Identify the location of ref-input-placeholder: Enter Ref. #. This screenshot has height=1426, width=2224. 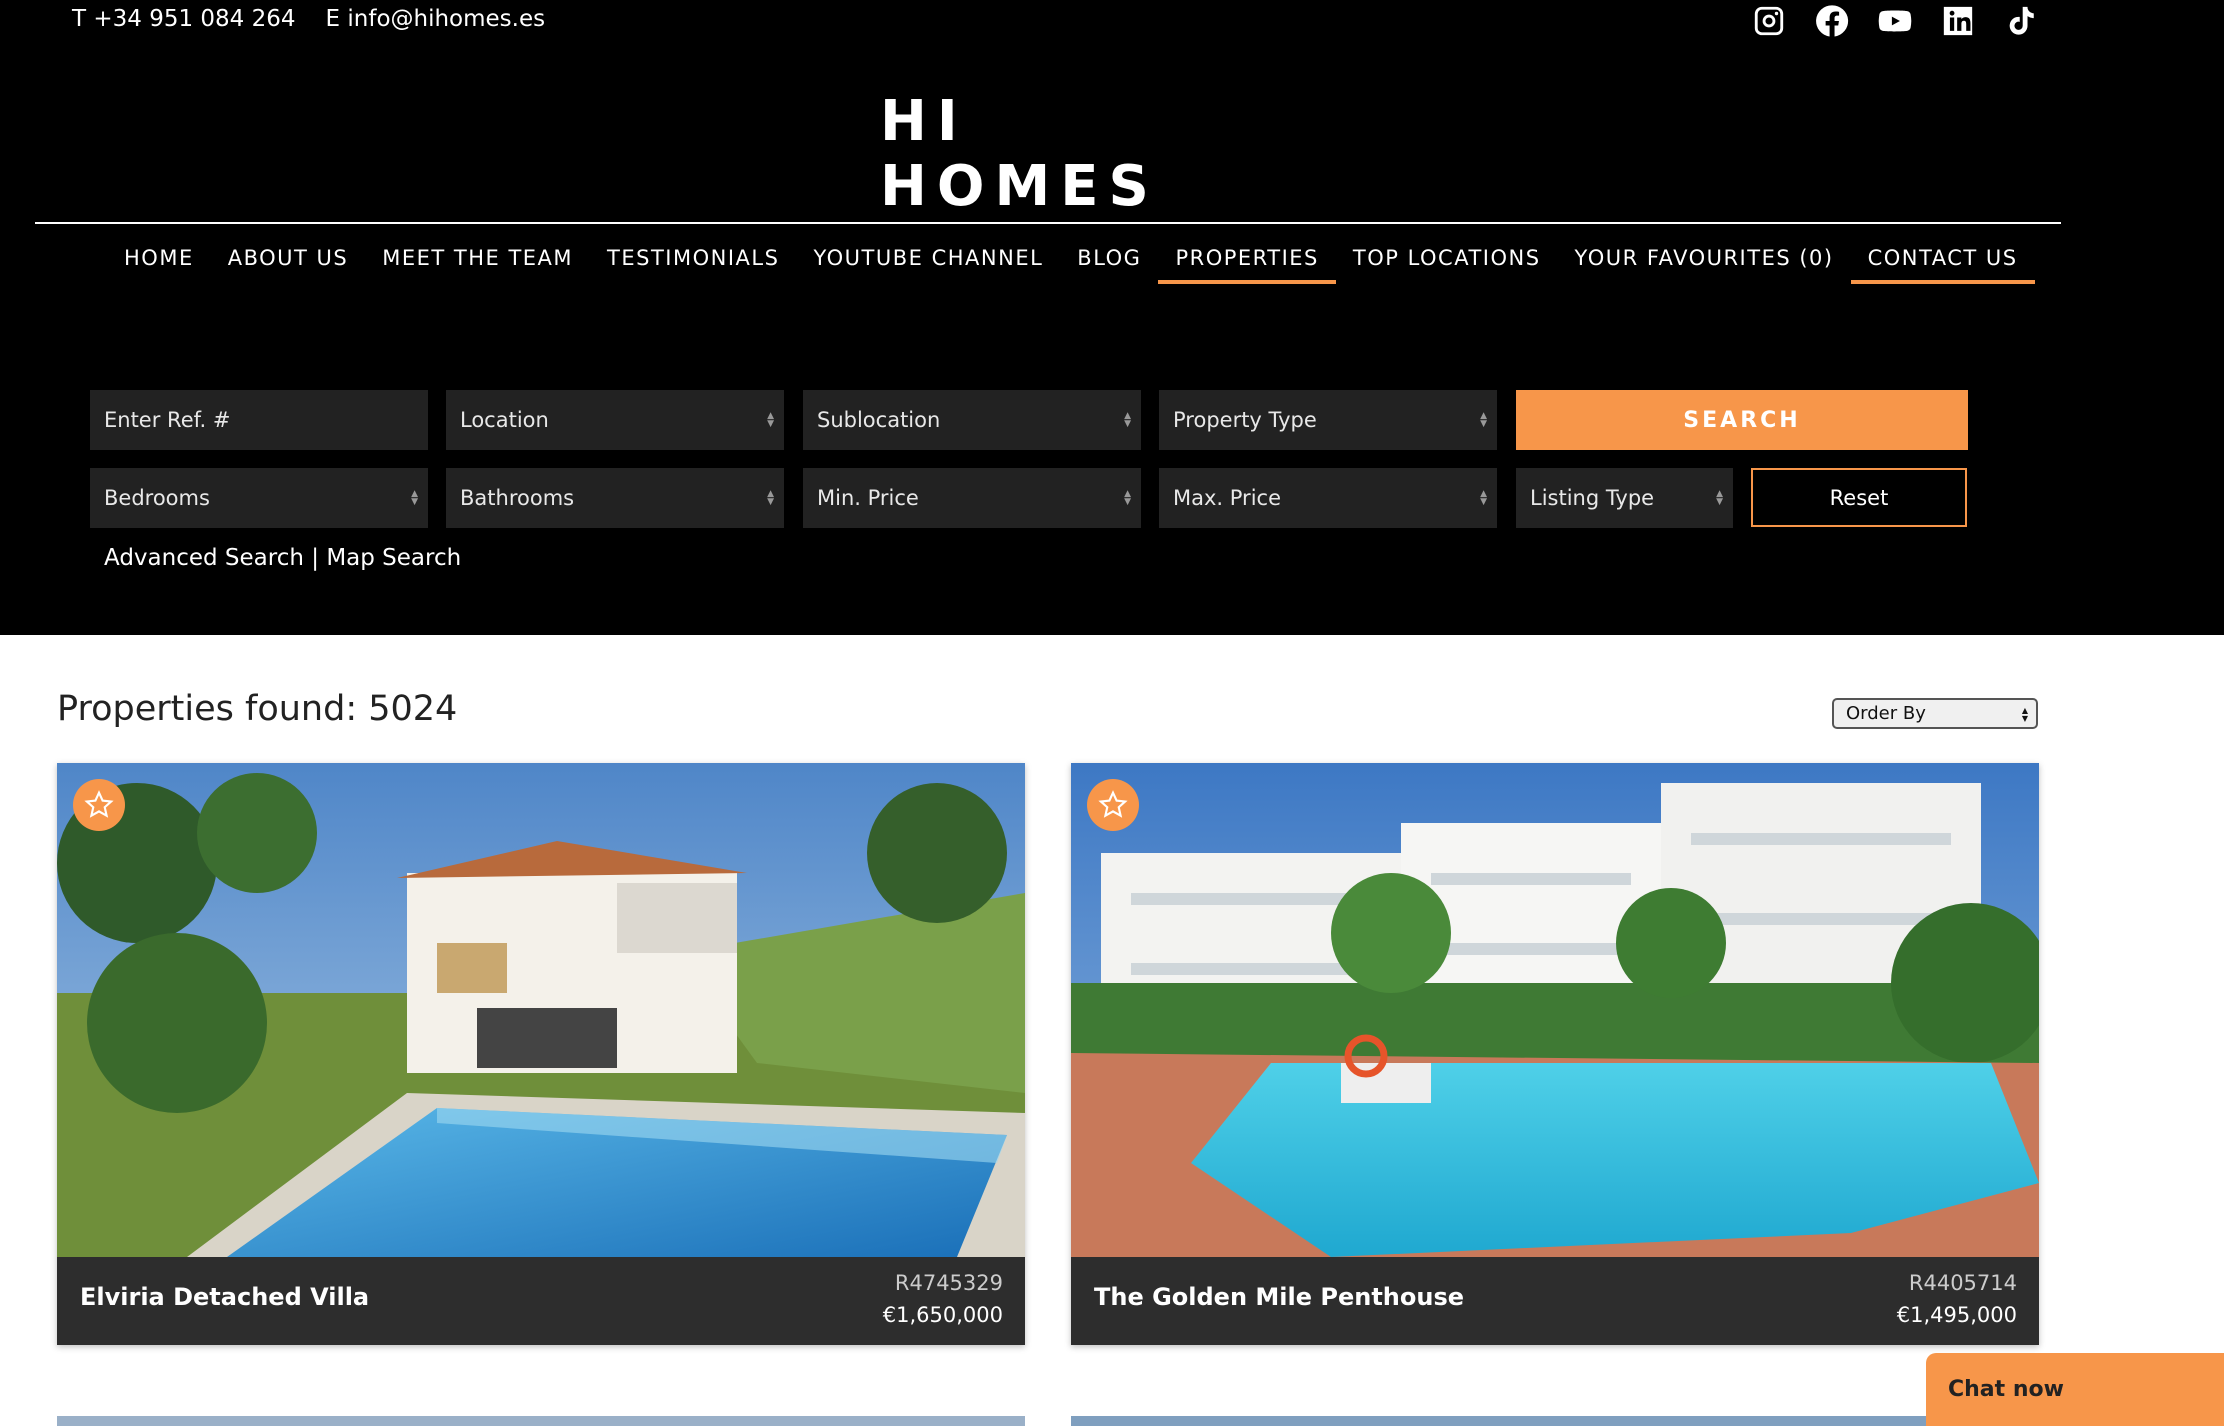
(167, 420).